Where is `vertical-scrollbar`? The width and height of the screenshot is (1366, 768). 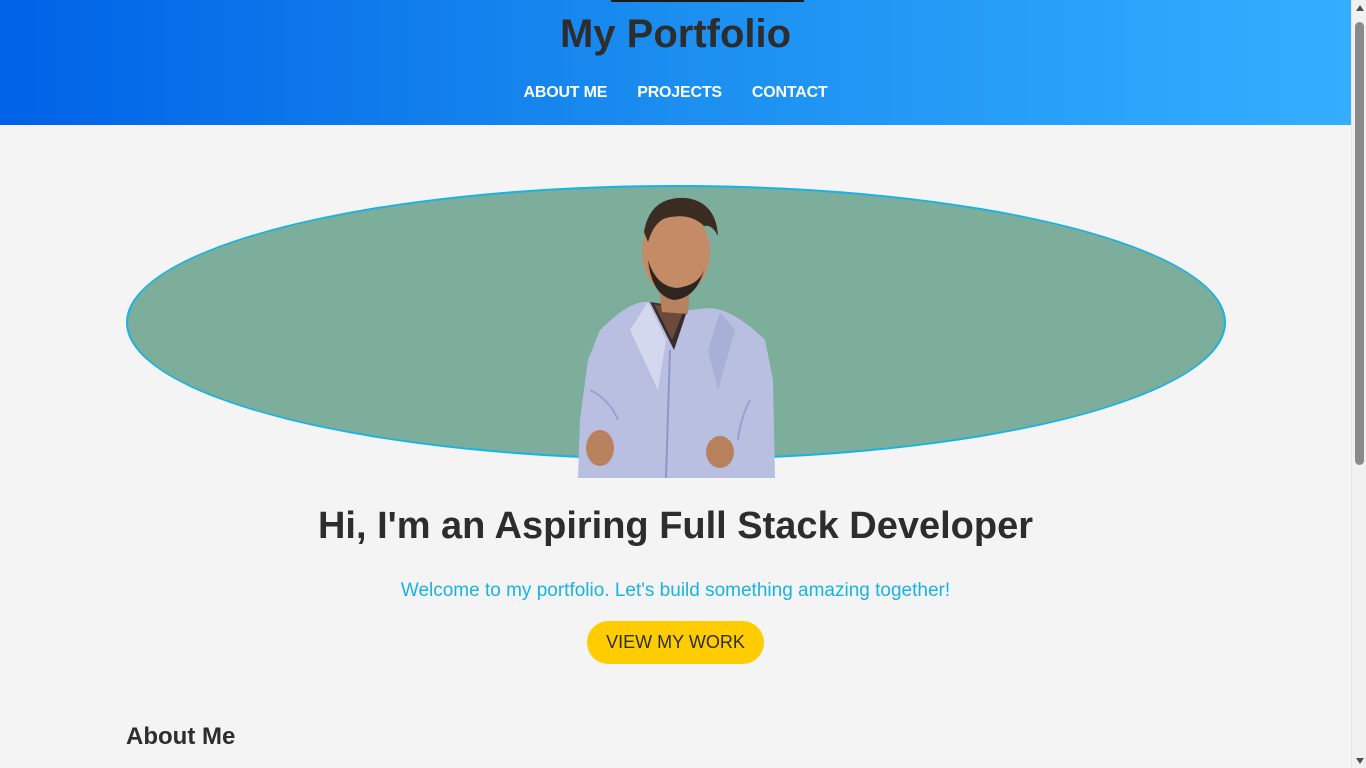
vertical-scrollbar is located at coordinates (1358, 384).